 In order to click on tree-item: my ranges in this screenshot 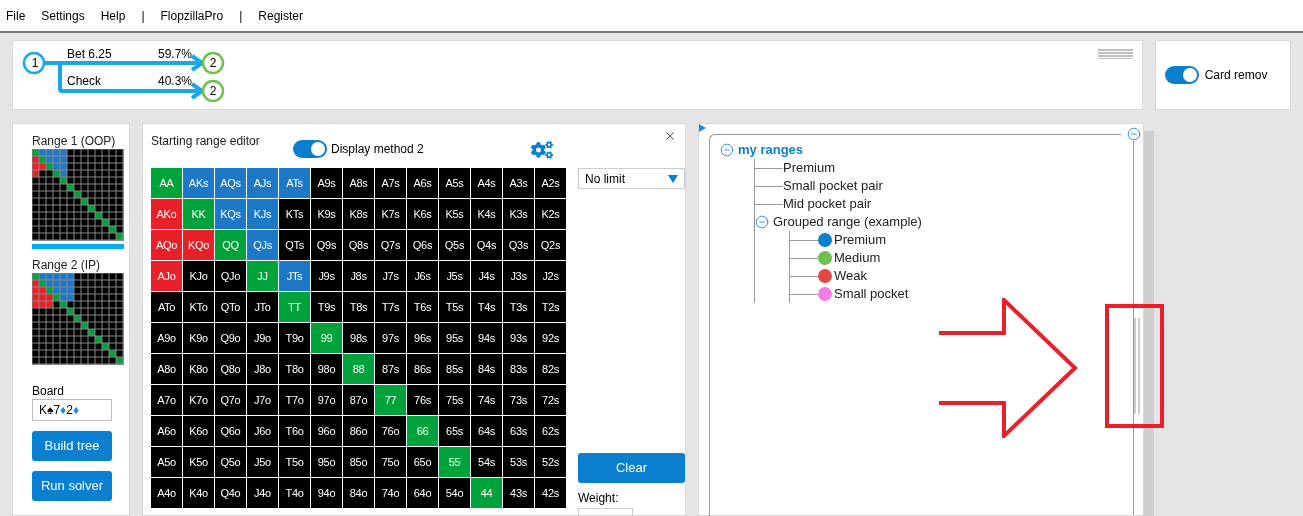, I will do `click(771, 150)`.